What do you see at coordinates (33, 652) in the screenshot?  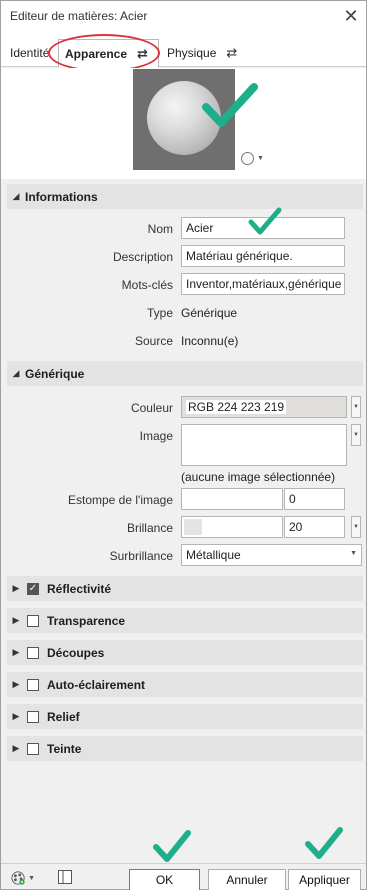 I see `decoupes-checkbox` at bounding box center [33, 652].